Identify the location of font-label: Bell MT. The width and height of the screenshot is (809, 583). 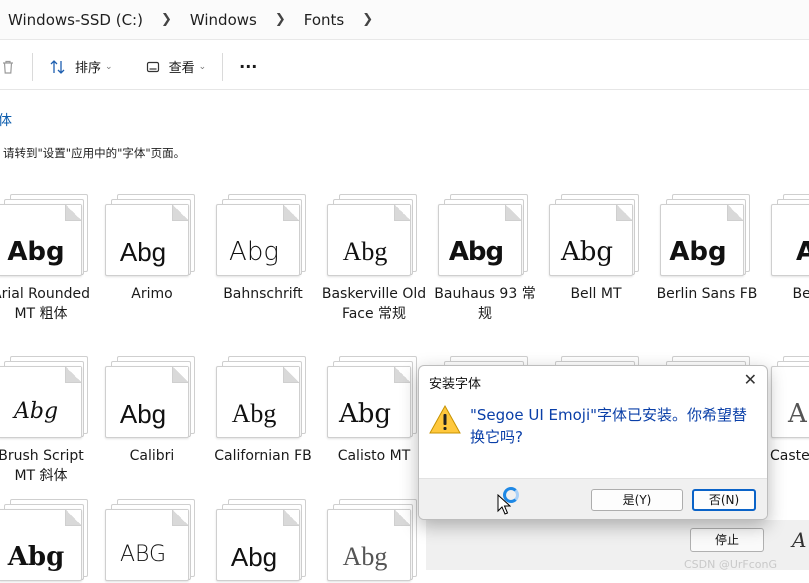
(596, 294).